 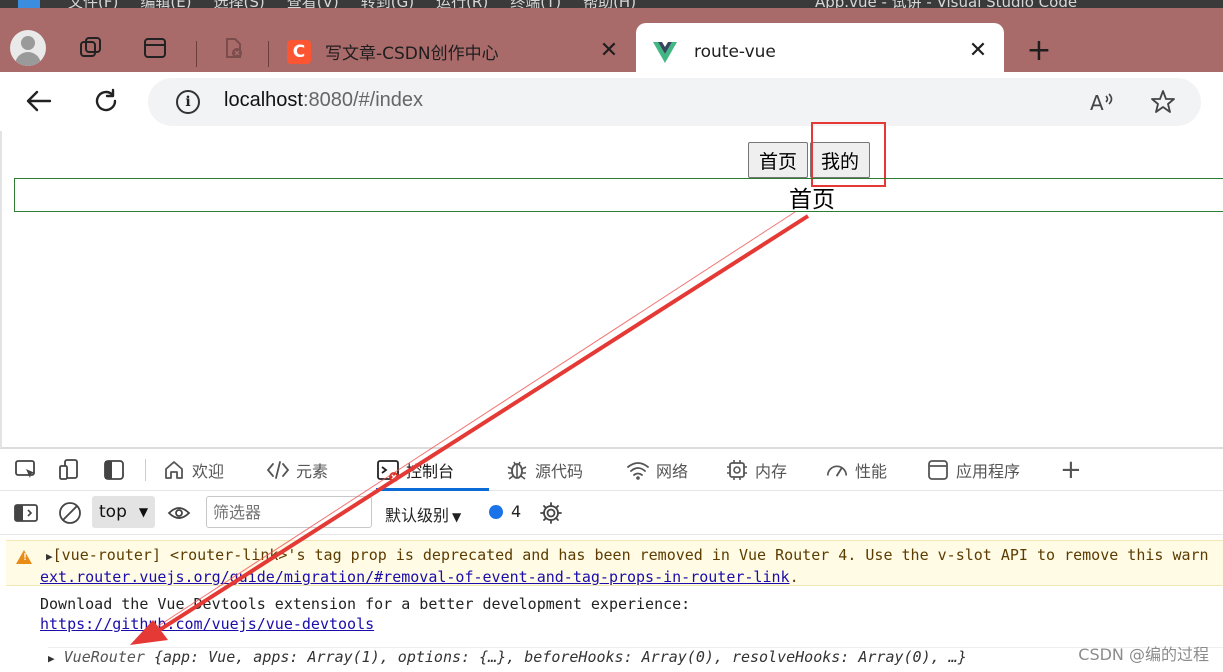 What do you see at coordinates (24, 557) in the screenshot?
I see `warning-icon: !` at bounding box center [24, 557].